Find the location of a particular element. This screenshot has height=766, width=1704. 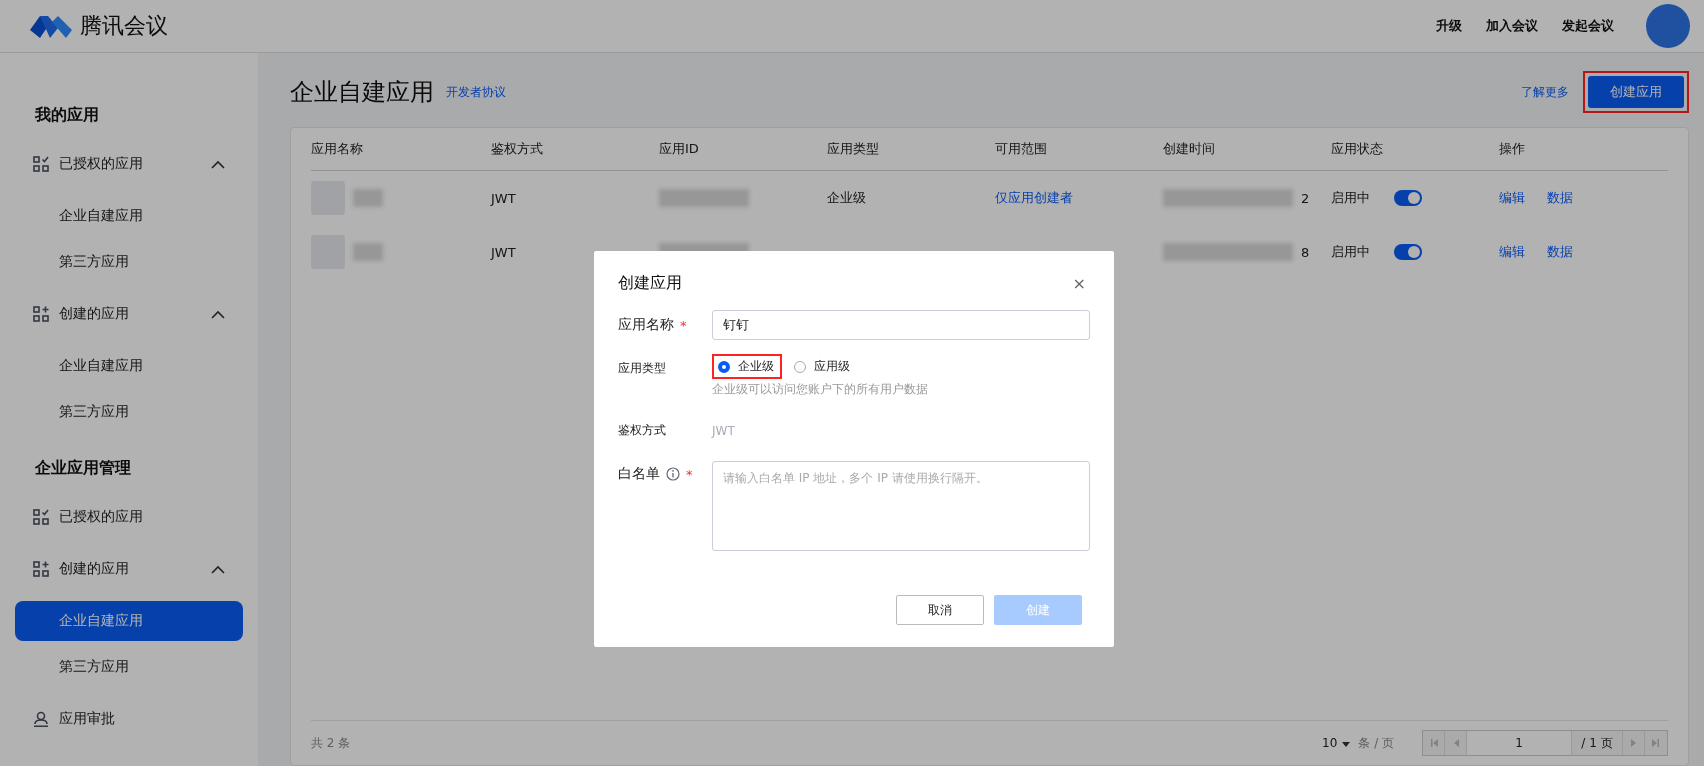

nav-link: 发起会议 is located at coordinates (1588, 26).